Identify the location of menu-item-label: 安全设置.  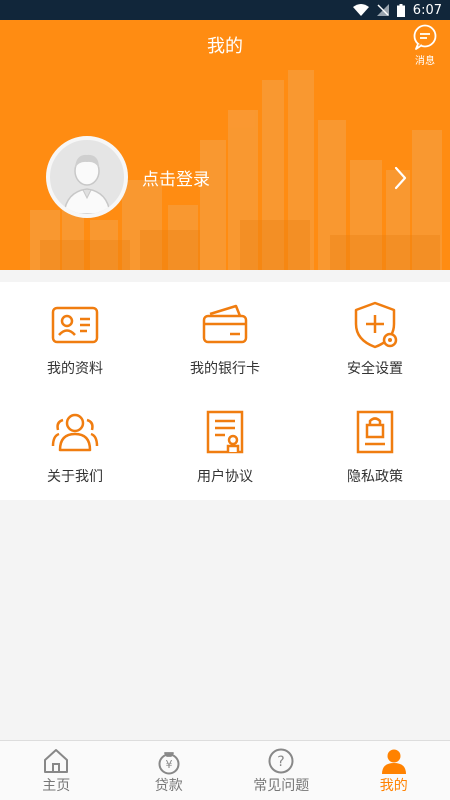
(375, 369).